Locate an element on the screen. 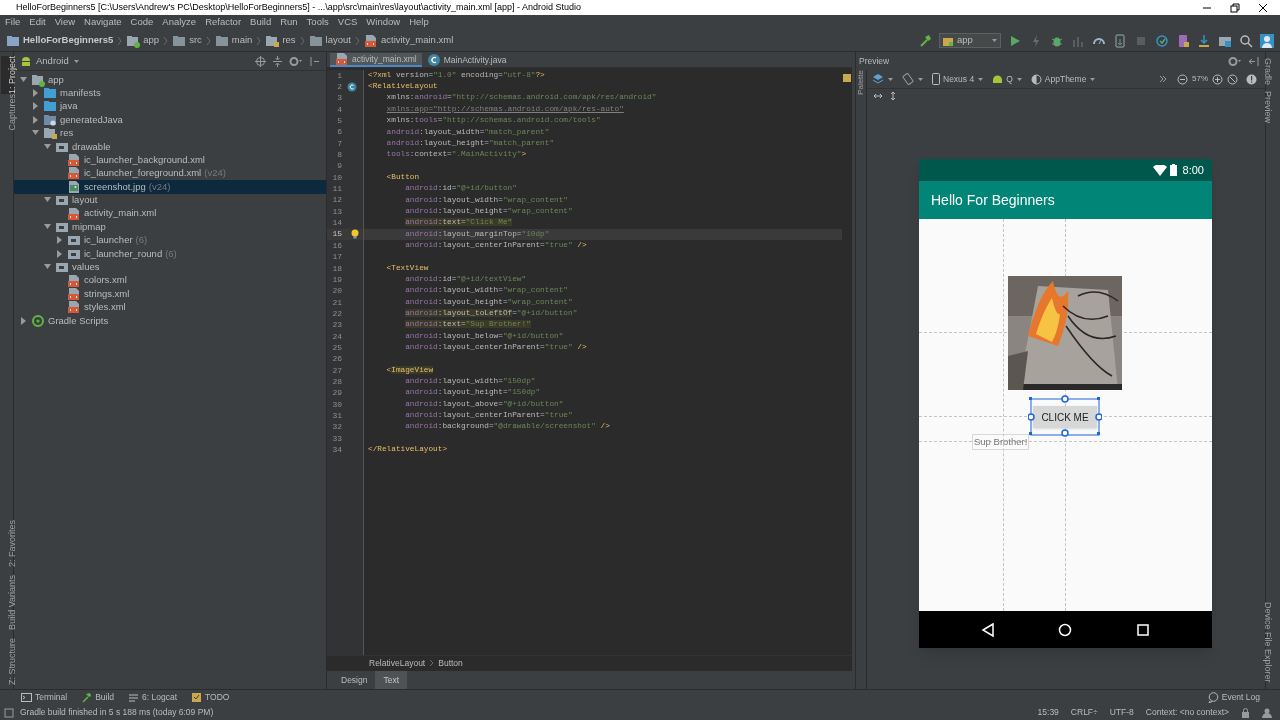 The width and height of the screenshot is (1280, 720). menu-item: View is located at coordinates (65, 22).